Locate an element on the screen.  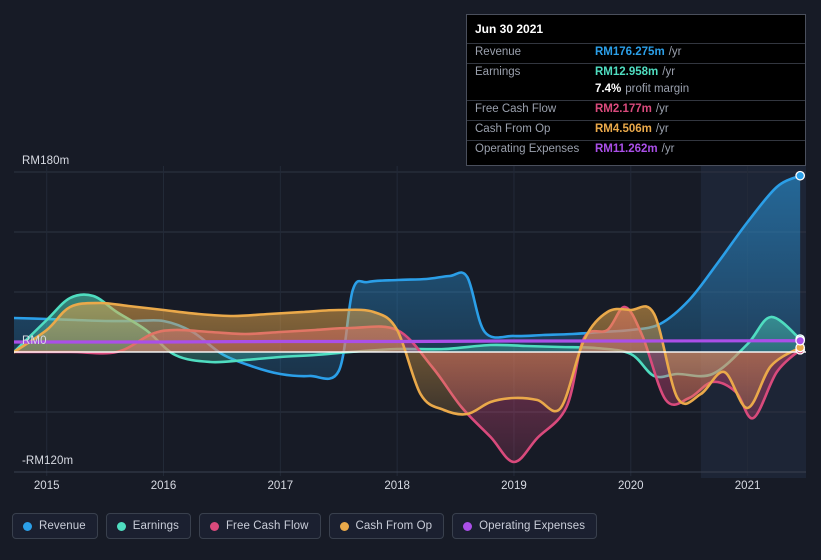
tooltip-row: Earnings RM12.958m/yr is located at coordinates (636, 73).